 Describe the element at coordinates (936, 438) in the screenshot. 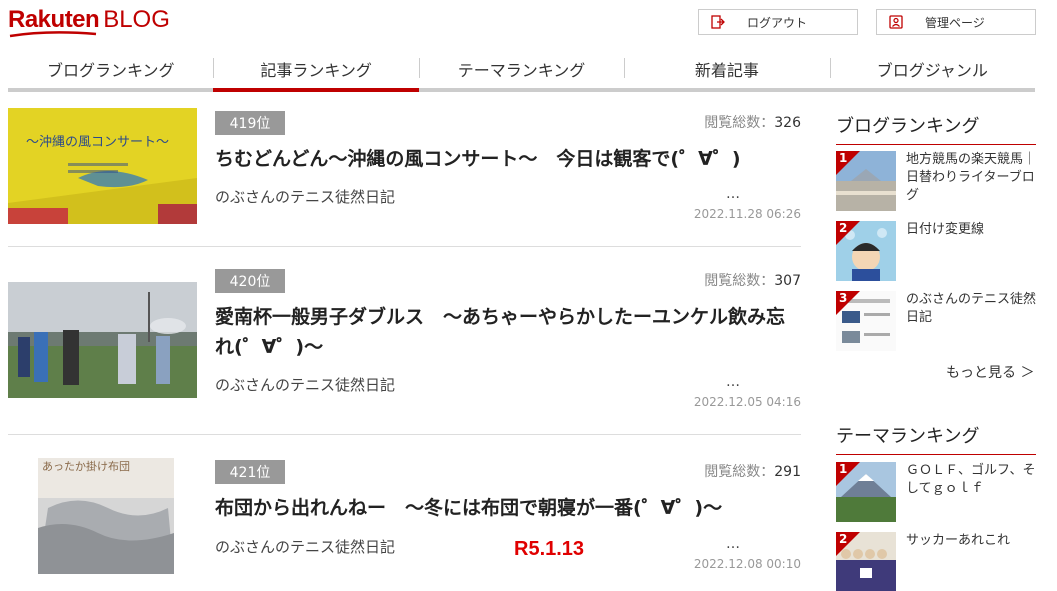

I see `sidebar-theme-ranking-title: テーマランキング` at that location.